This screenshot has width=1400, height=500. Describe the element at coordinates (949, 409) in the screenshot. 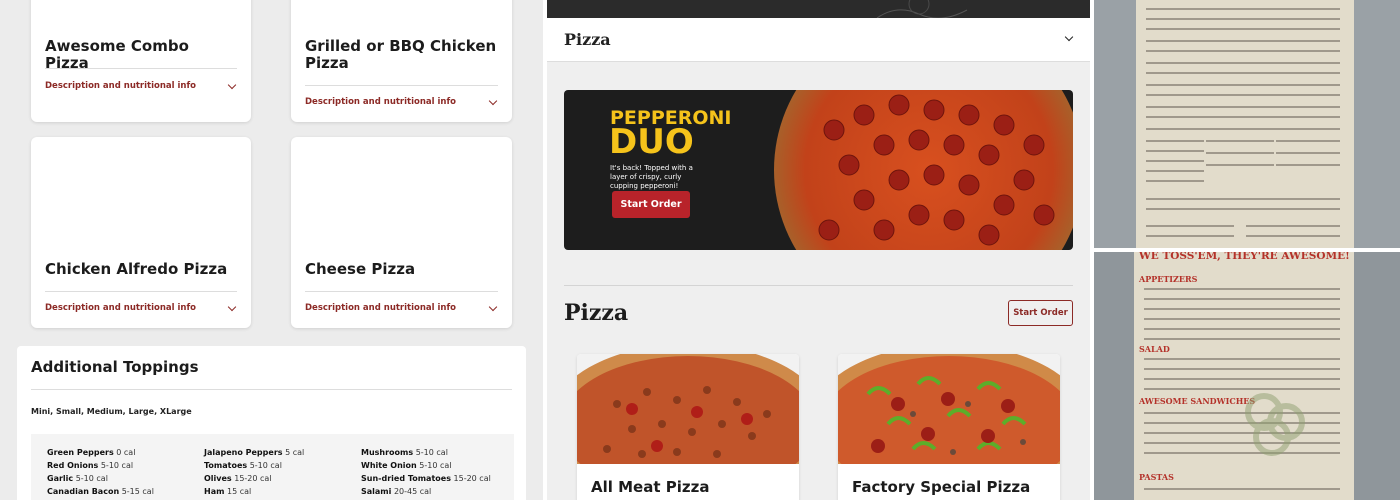

I see `factory-special-pizza-image` at that location.